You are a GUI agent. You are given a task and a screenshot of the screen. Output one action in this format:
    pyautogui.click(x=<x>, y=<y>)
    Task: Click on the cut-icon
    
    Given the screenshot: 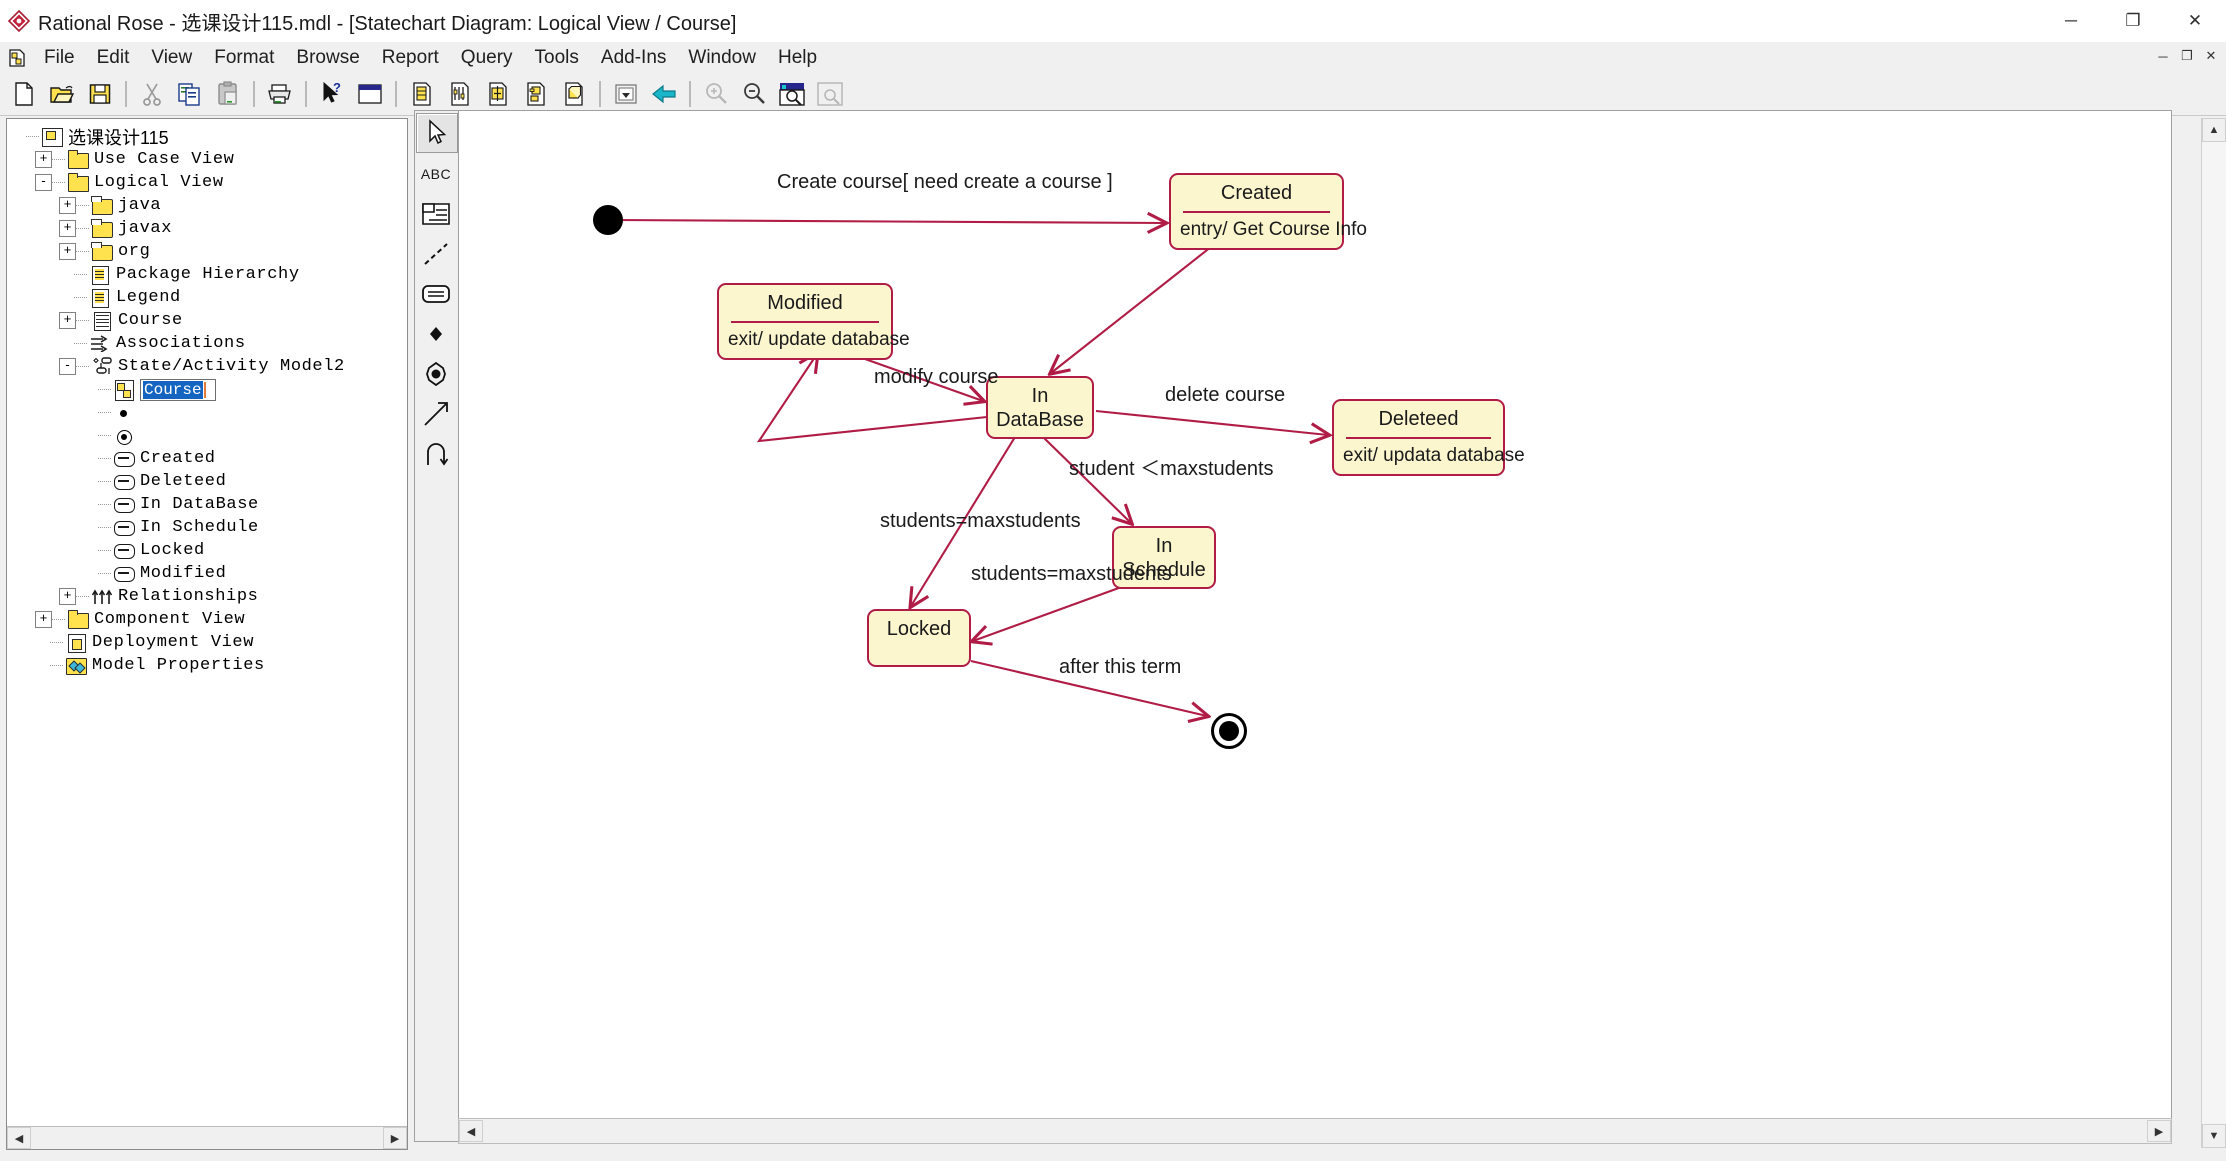 What is the action you would take?
    pyautogui.click(x=152, y=94)
    